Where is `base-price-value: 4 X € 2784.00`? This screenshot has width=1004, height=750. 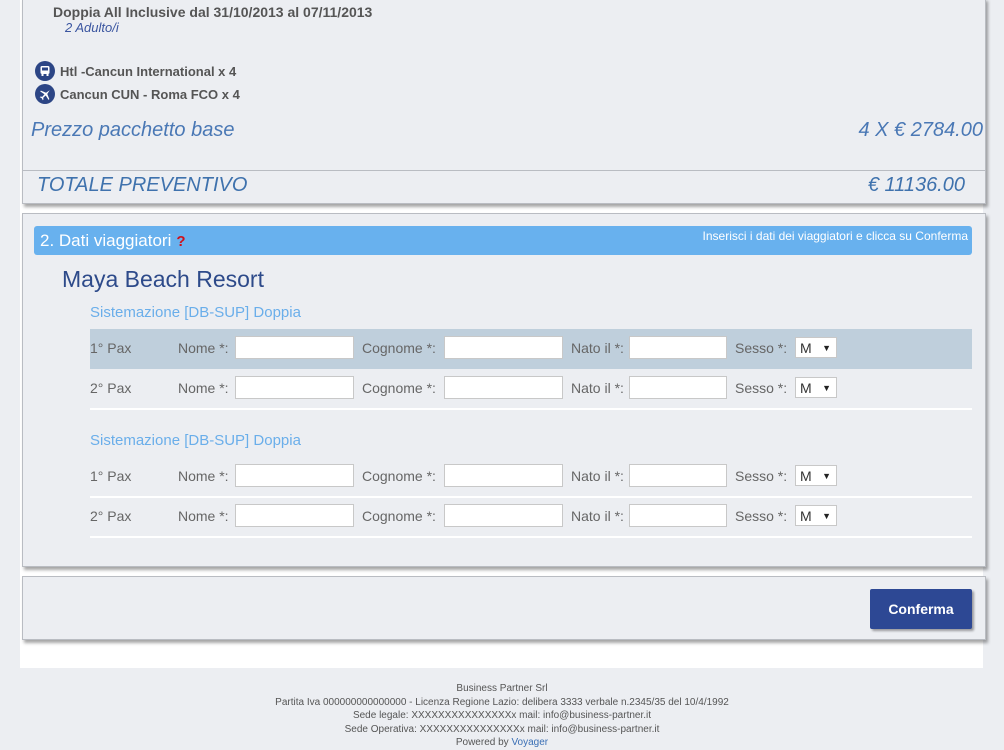 base-price-value: 4 X € 2784.00 is located at coordinates (920, 130).